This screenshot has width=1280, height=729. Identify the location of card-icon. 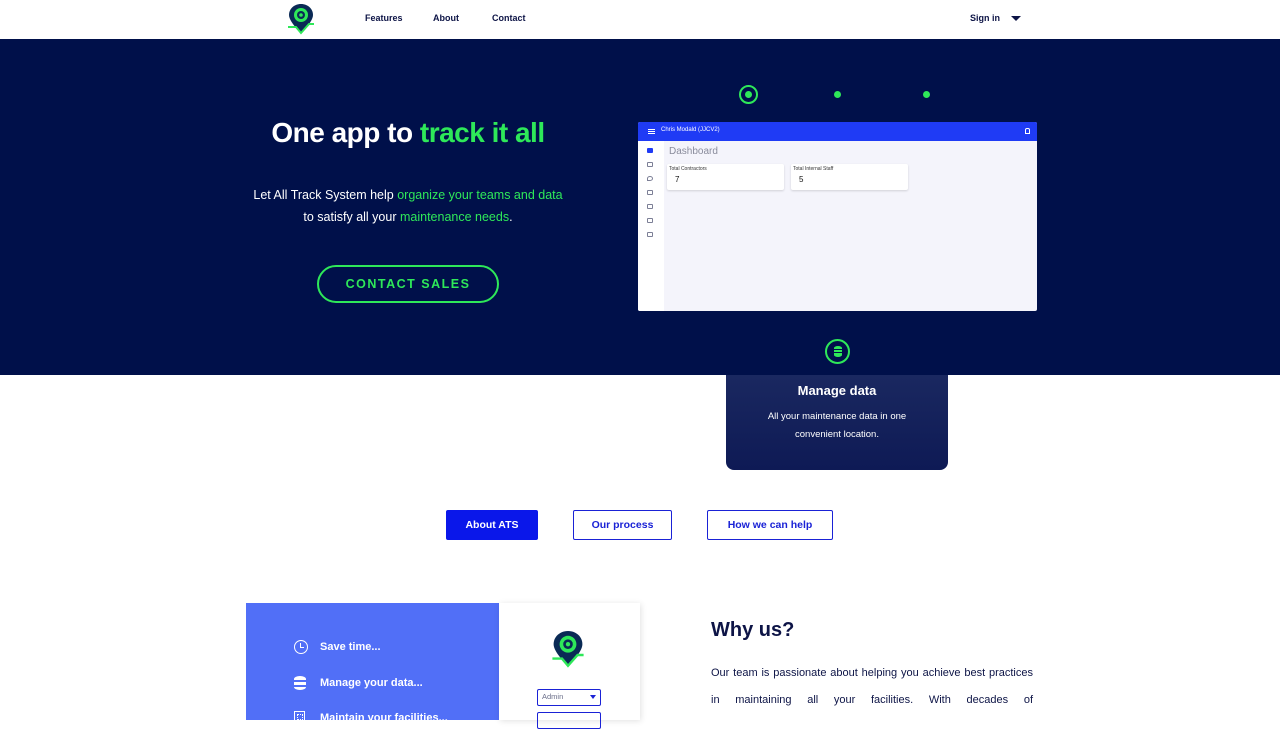
(650, 192).